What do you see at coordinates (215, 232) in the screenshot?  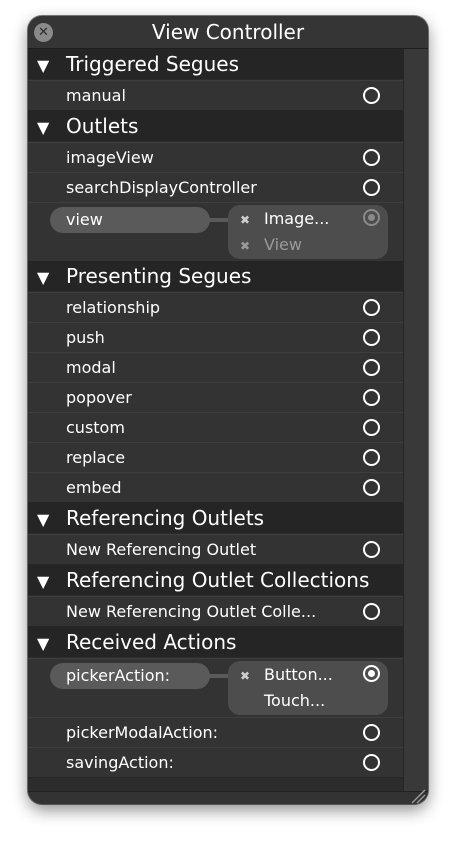 I see `connection-row-view: view ✖ Image... ✖ View` at bounding box center [215, 232].